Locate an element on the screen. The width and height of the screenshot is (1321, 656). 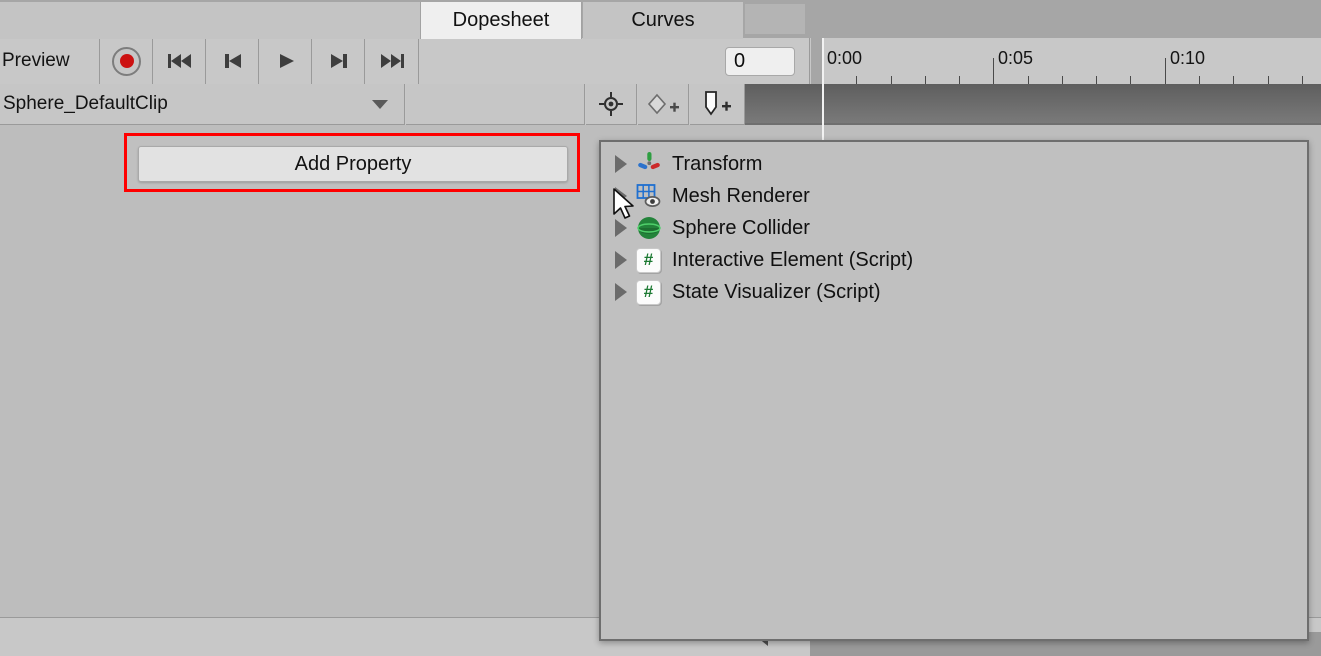
frame-input: 0 is located at coordinates (760, 61).